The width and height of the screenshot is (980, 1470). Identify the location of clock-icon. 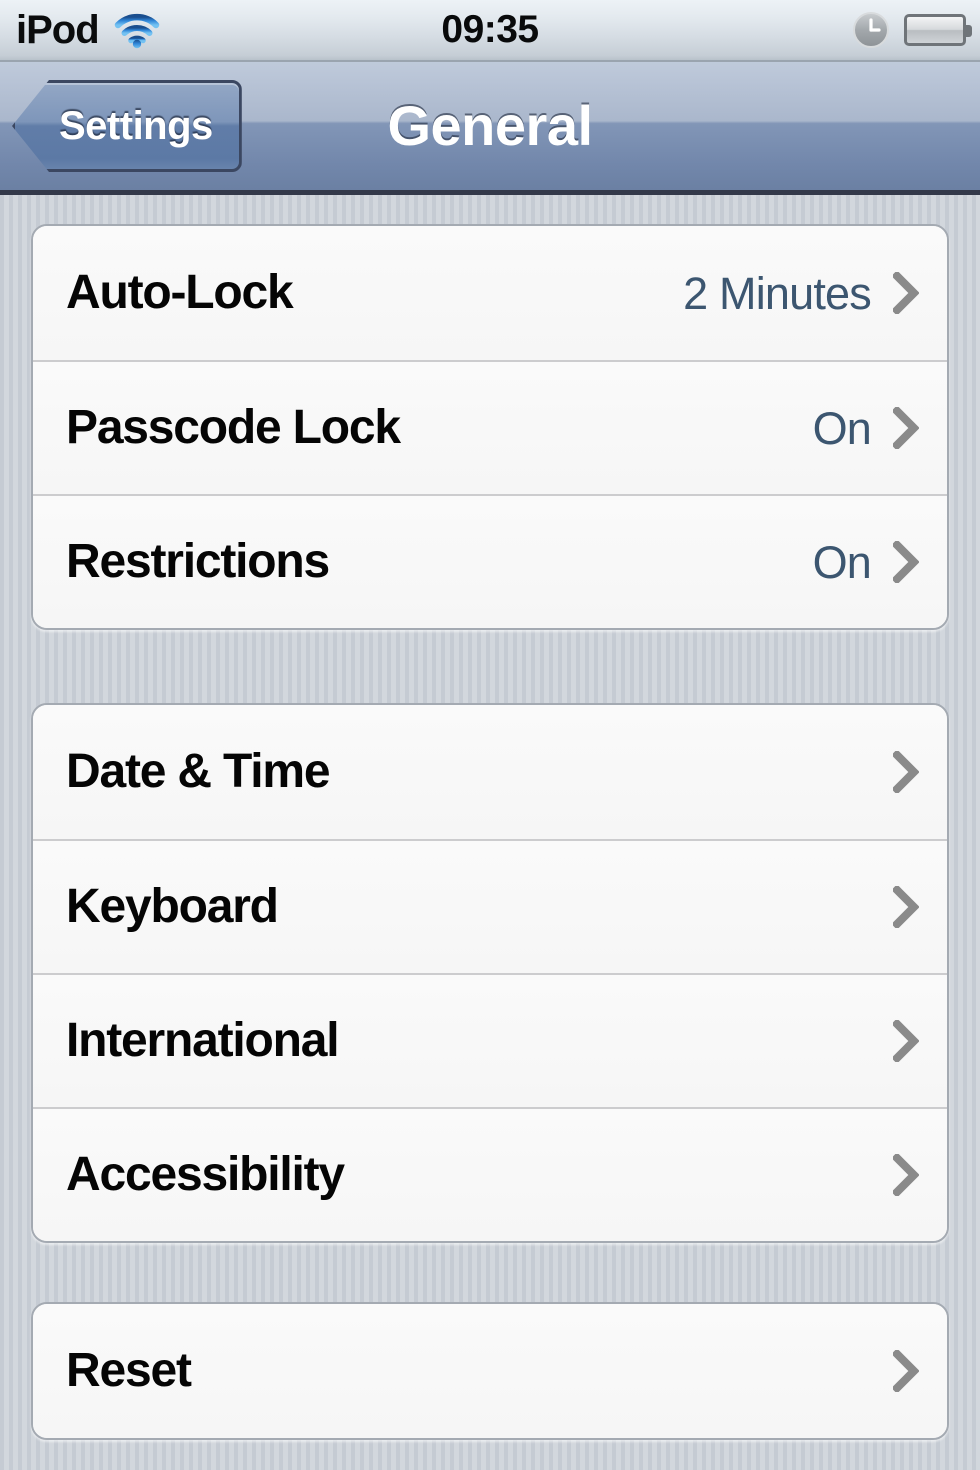
(871, 30).